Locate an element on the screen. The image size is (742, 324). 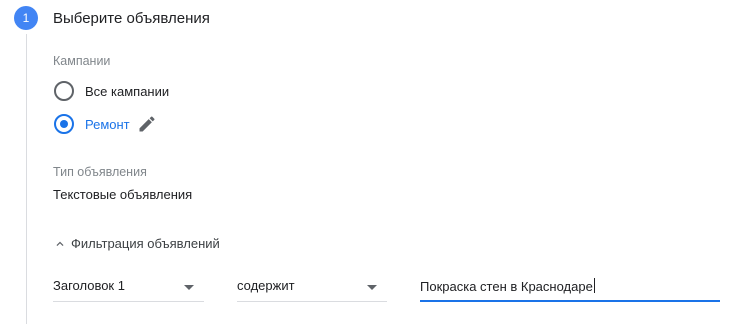
campaigns-label: Кампании is located at coordinates (82, 61).